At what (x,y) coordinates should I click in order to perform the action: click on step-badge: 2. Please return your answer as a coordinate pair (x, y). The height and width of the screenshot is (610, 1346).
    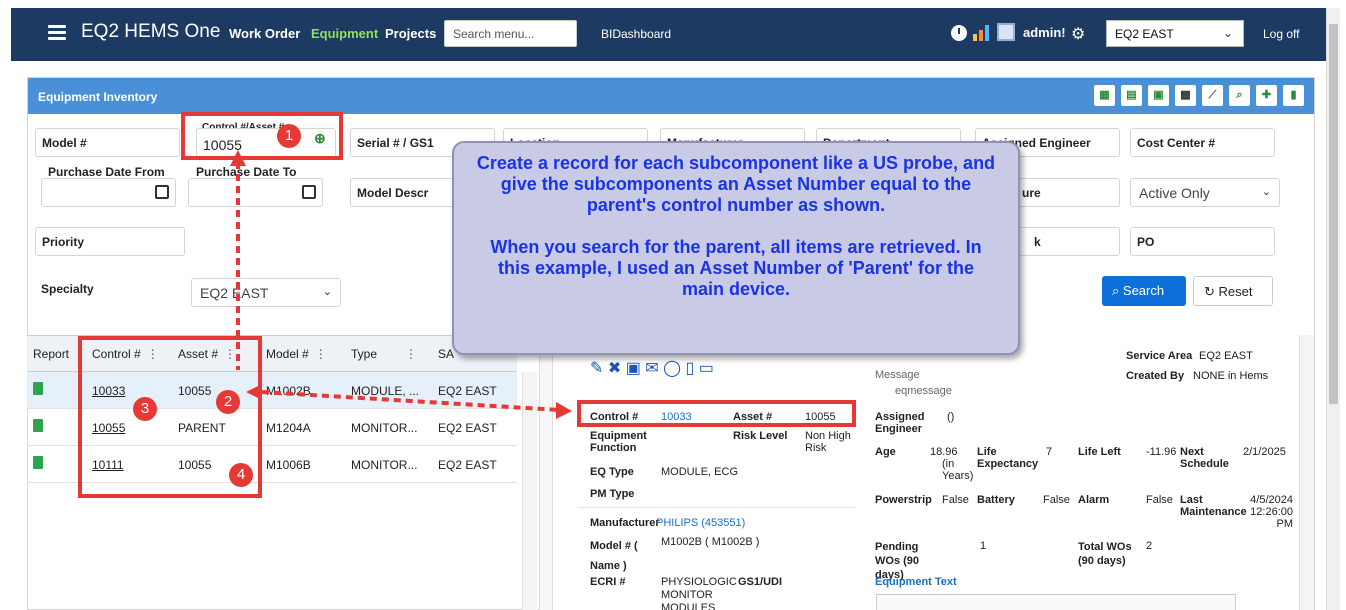
    Looking at the image, I should click on (228, 402).